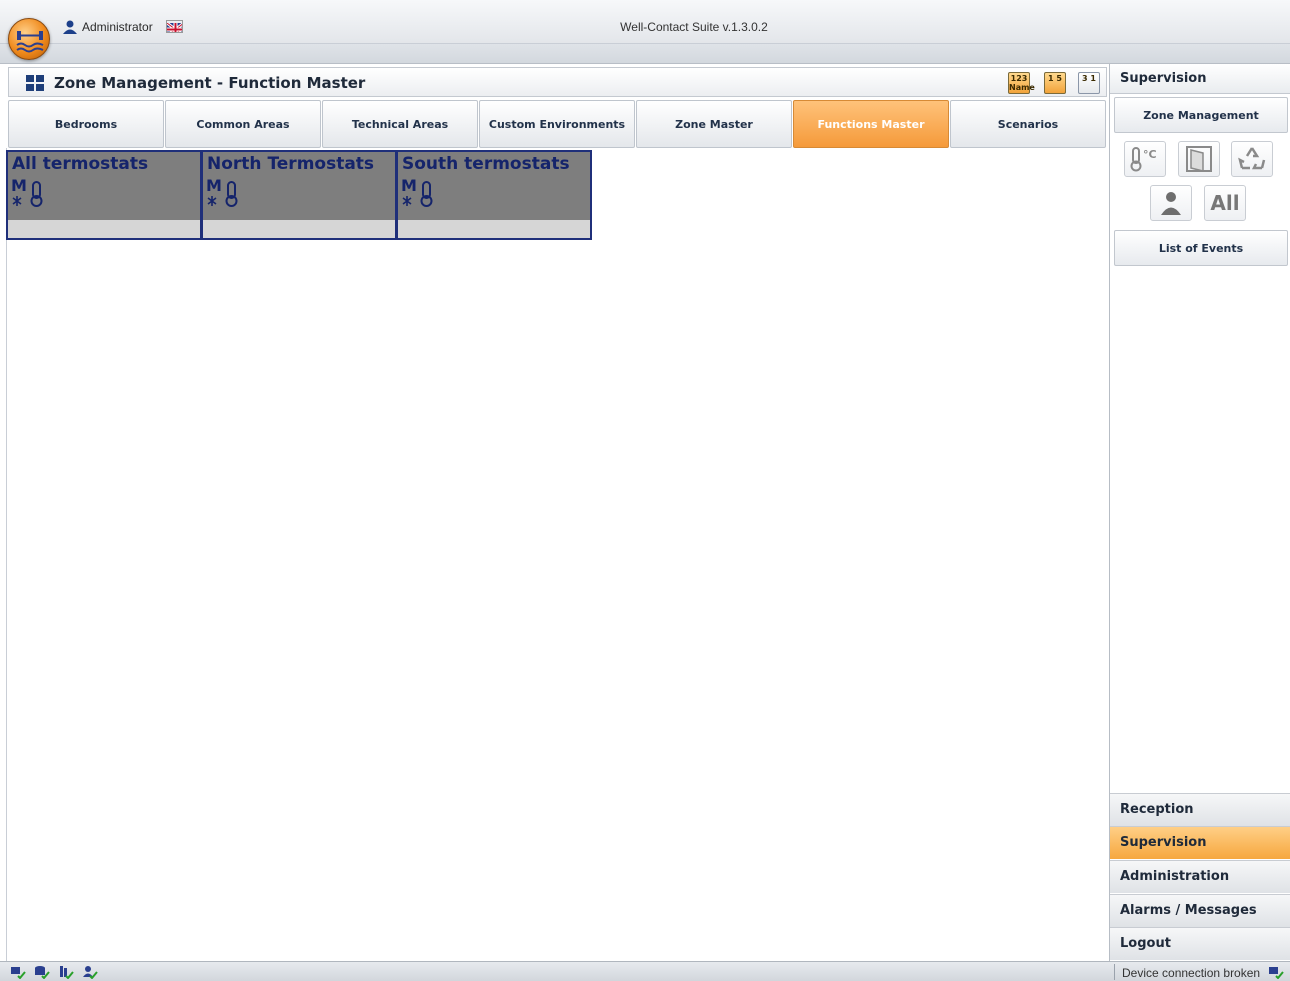 The image size is (1290, 981). I want to click on sort-descending-label: 3 1, so click(1089, 78).